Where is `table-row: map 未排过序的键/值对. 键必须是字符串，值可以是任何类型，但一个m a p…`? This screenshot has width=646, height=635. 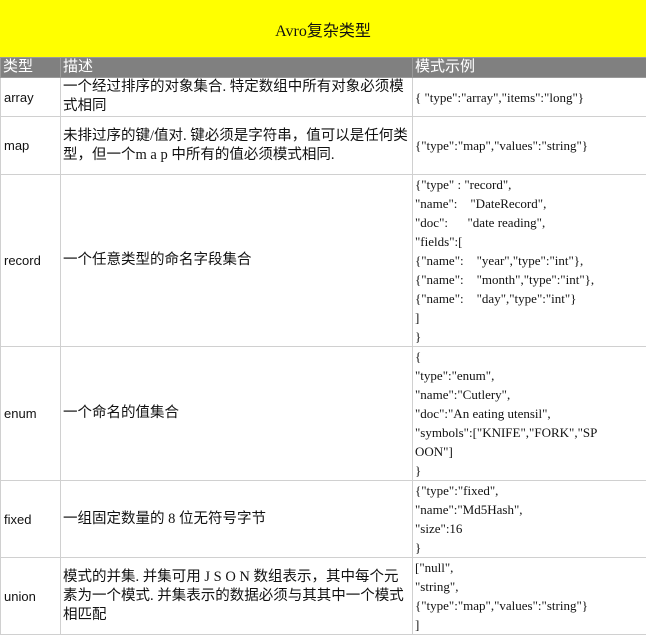
table-row: map 未排过序的键/值对. 键必须是字符串，值可以是任何类型，但一个m a p… is located at coordinates (323, 146).